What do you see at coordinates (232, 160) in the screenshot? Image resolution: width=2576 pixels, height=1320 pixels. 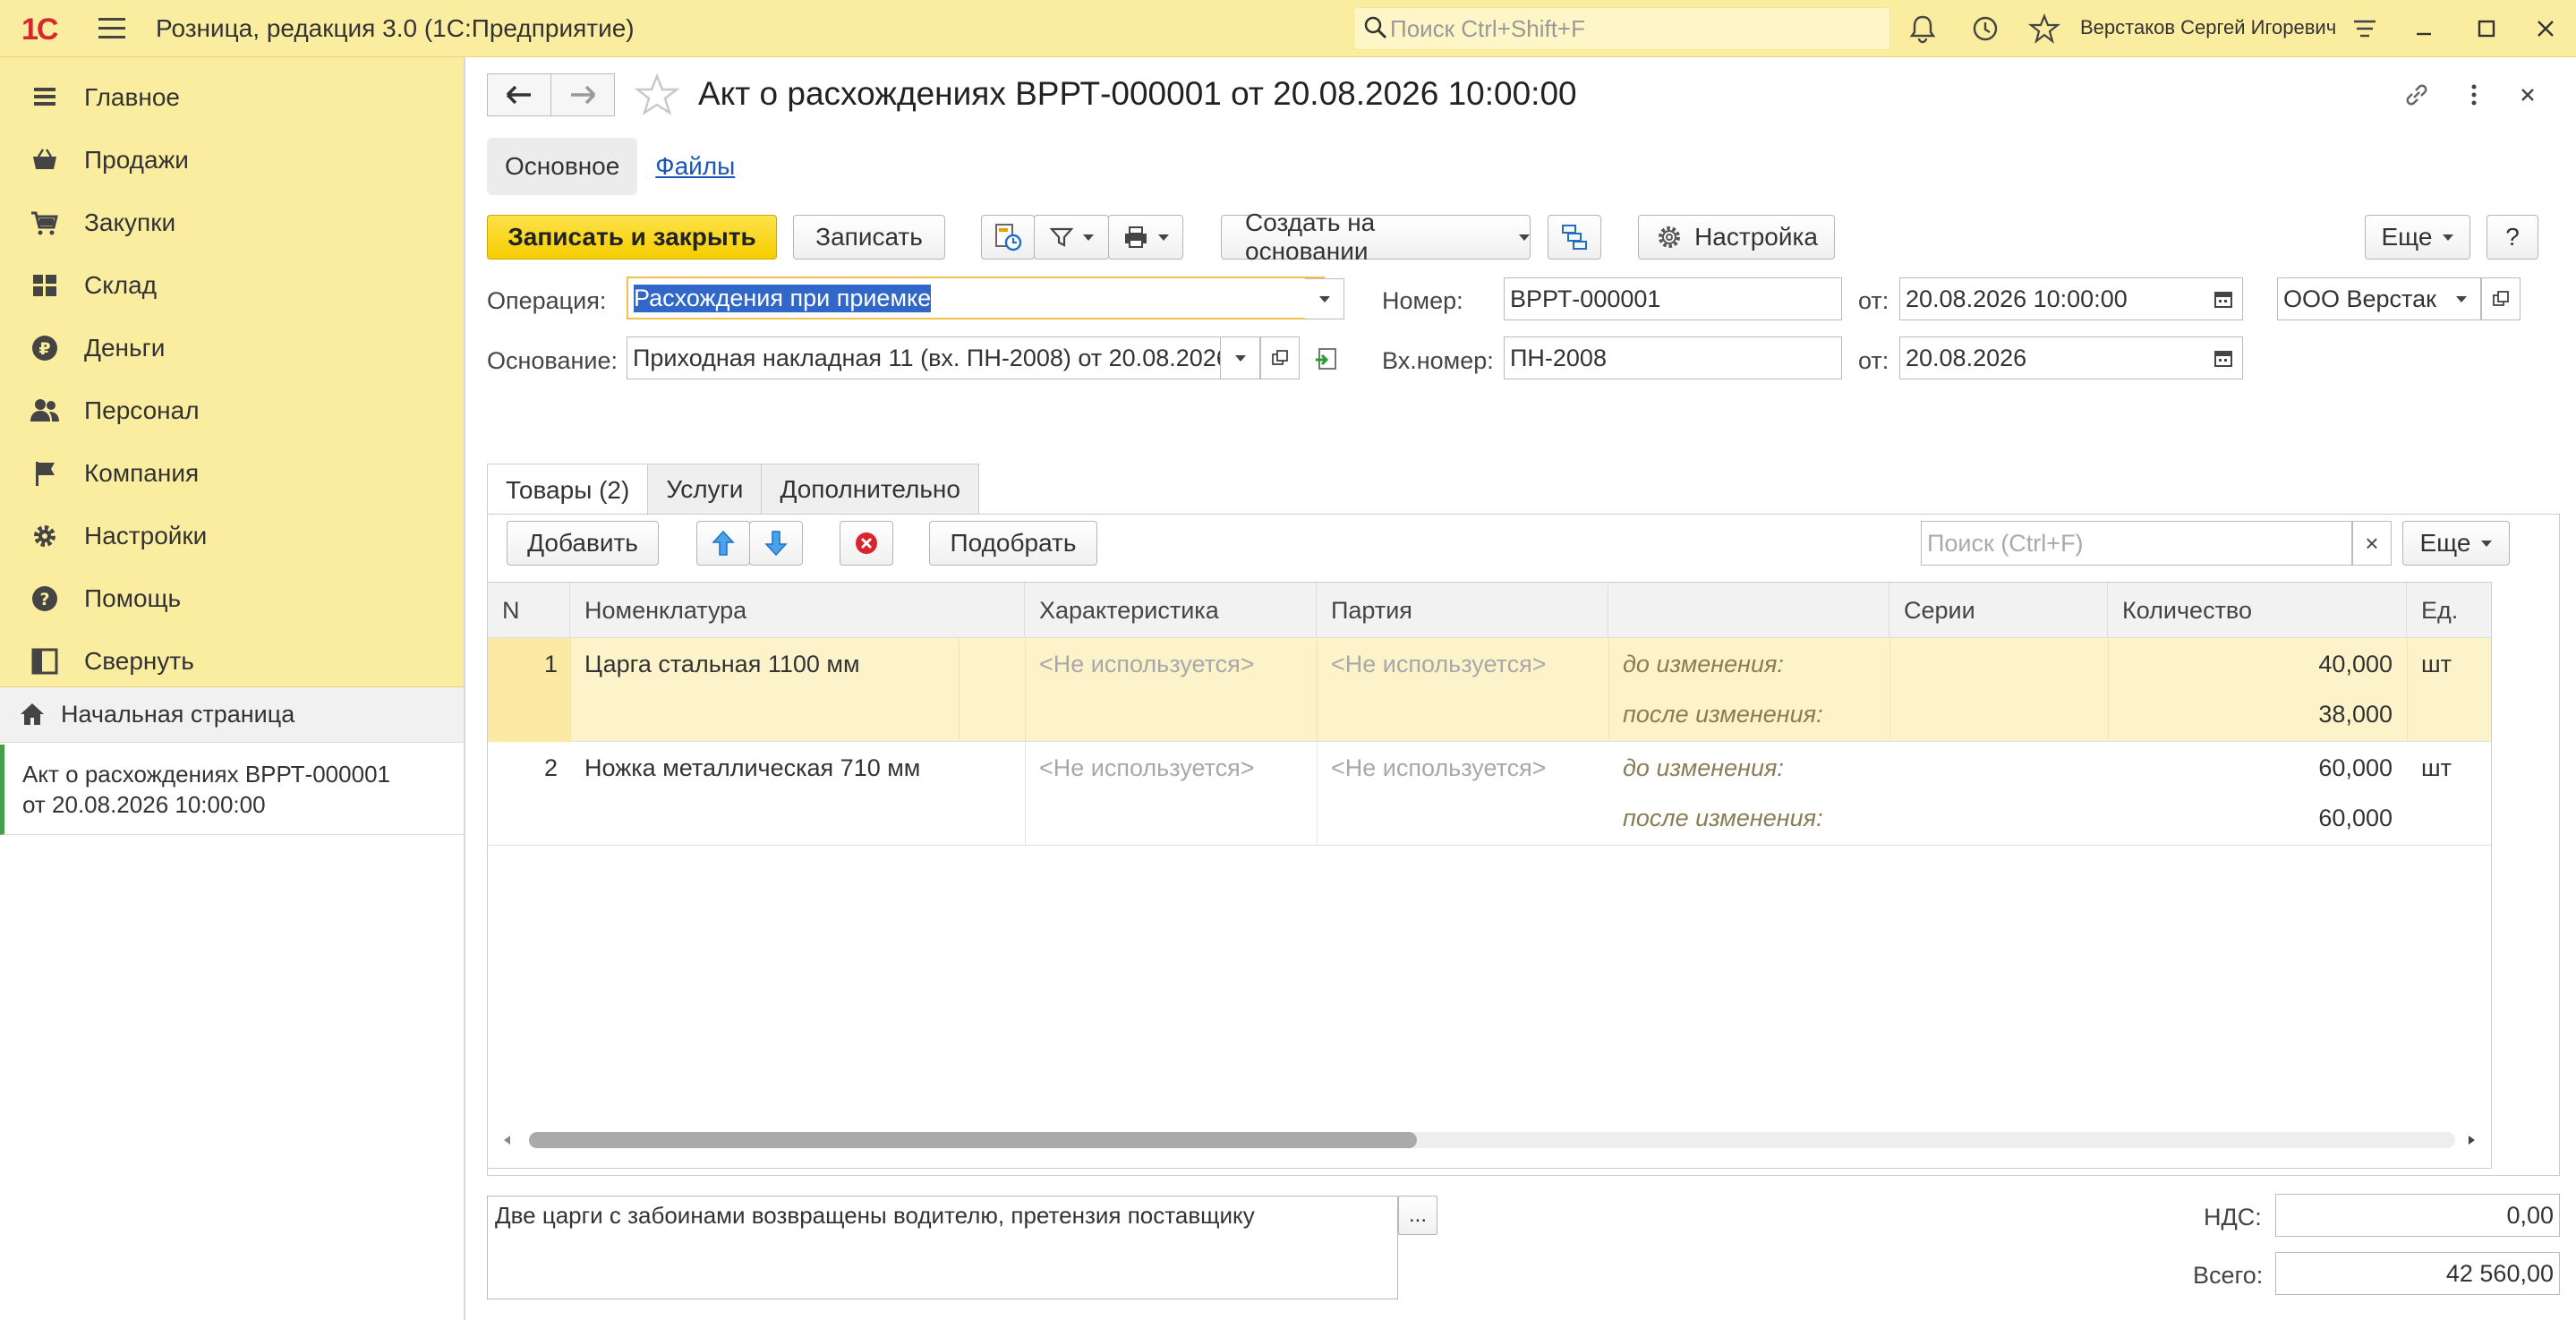 I see `sidebar-item-sales: Продажи` at bounding box center [232, 160].